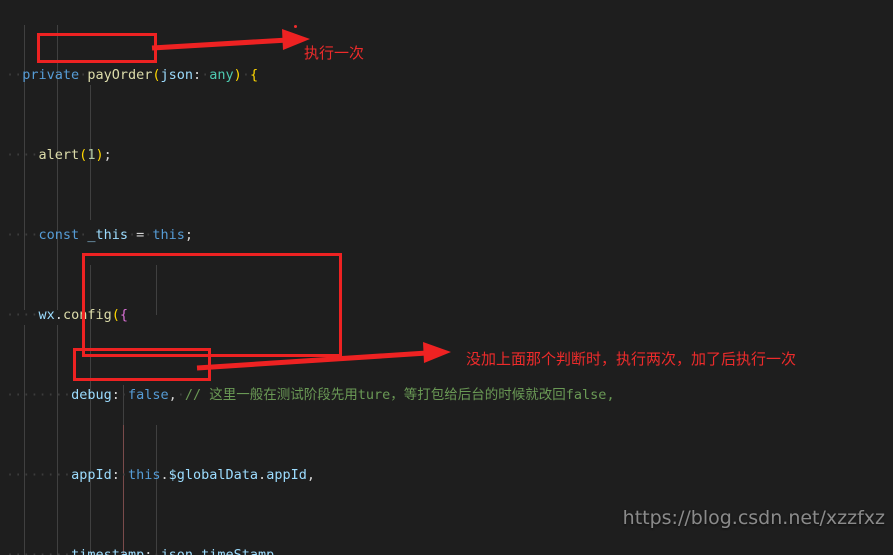 This screenshot has height=555, width=893. I want to click on annotation-note-1: 执行一次, so click(334, 53).